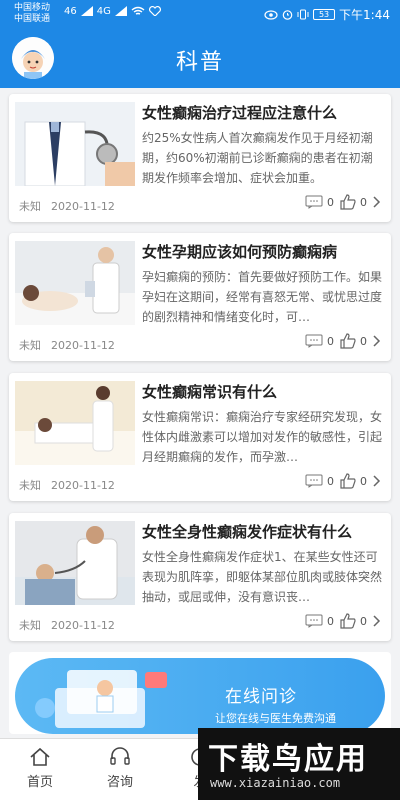  I want to click on watermark: 下载鸟应用 www.xiazainiao.com, so click(299, 764).